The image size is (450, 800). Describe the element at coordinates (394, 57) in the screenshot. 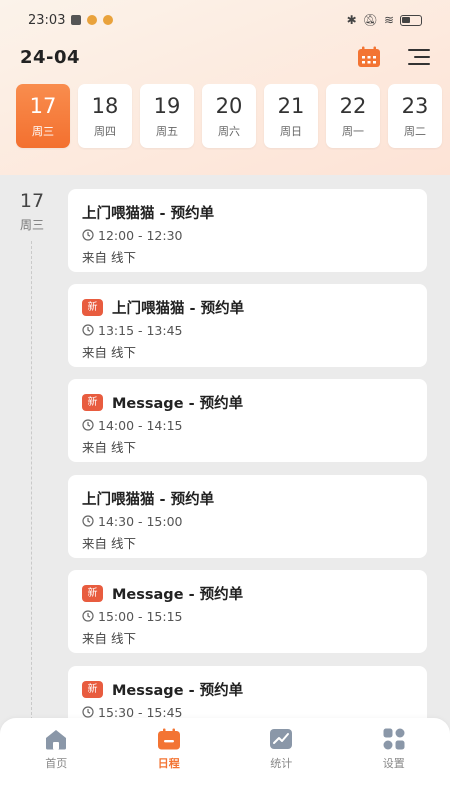

I see `header-actions` at that location.